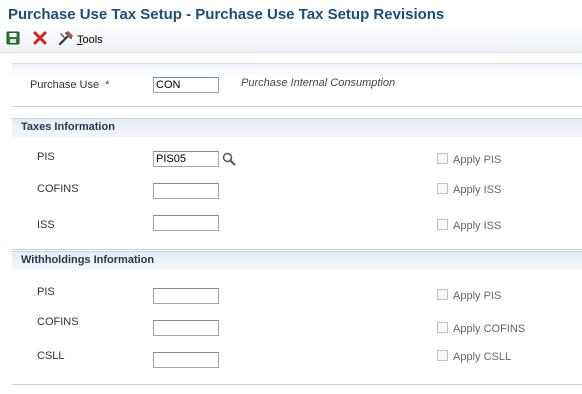 Image resolution: width=582 pixels, height=394 pixels. I want to click on taxes-pis-label: PIS, so click(46, 157).